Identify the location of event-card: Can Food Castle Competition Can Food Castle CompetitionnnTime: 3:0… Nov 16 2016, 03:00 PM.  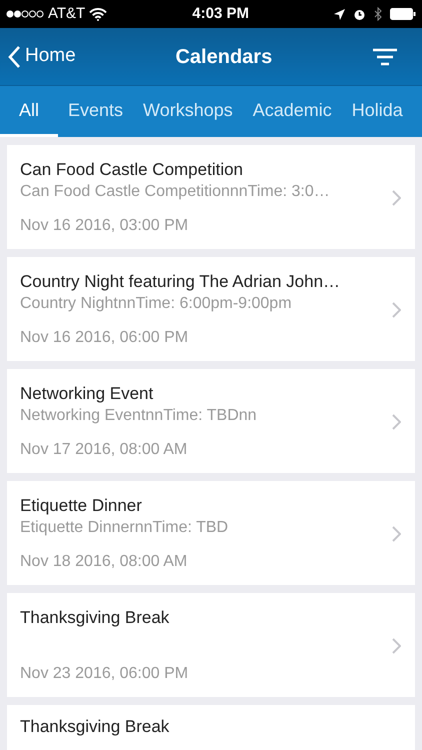
(211, 197).